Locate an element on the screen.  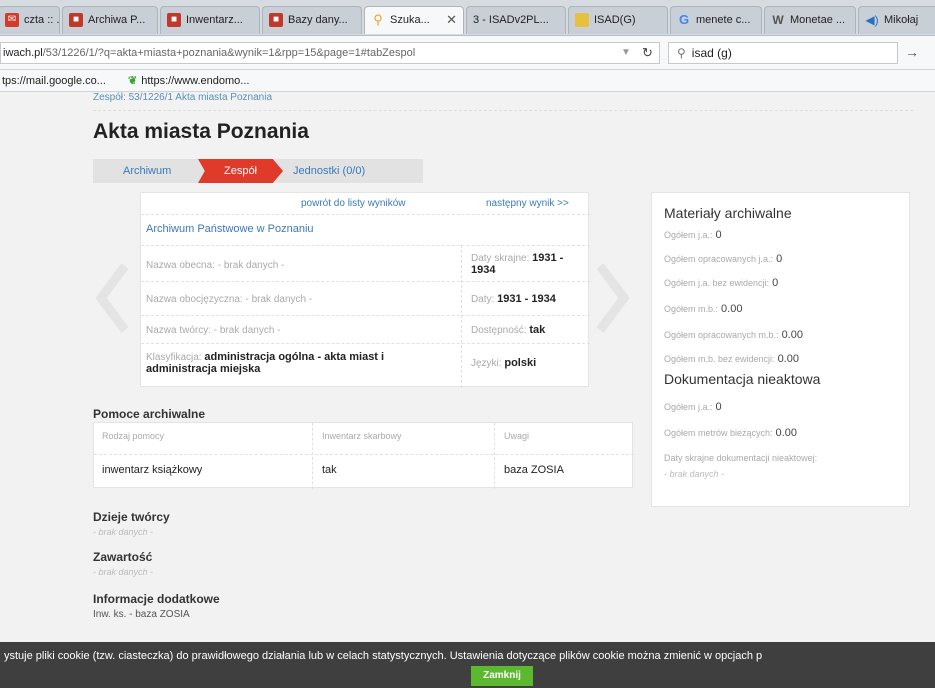
table-cell: inwentarz książkowy is located at coordinates (152, 470).